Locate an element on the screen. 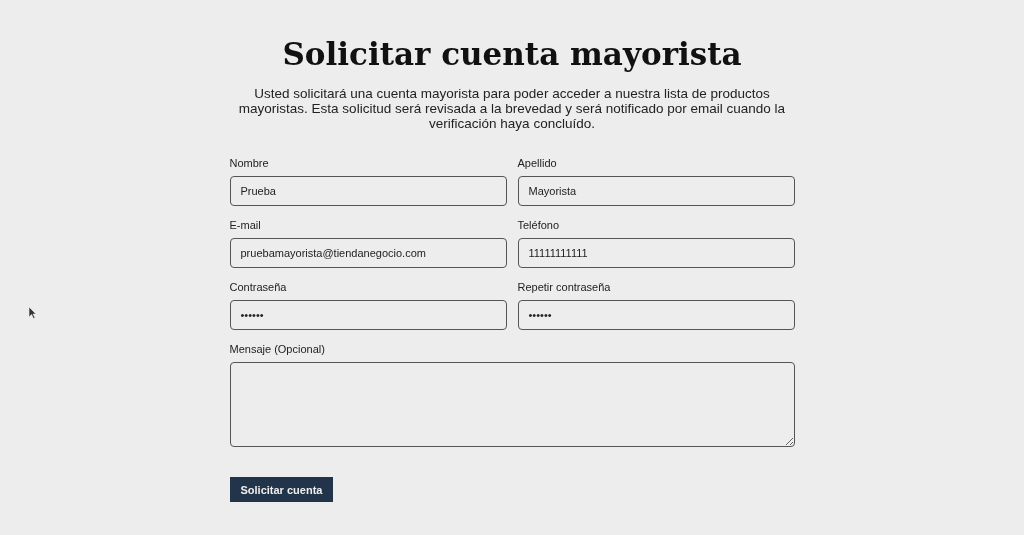  input-field: Prueba is located at coordinates (368, 191).